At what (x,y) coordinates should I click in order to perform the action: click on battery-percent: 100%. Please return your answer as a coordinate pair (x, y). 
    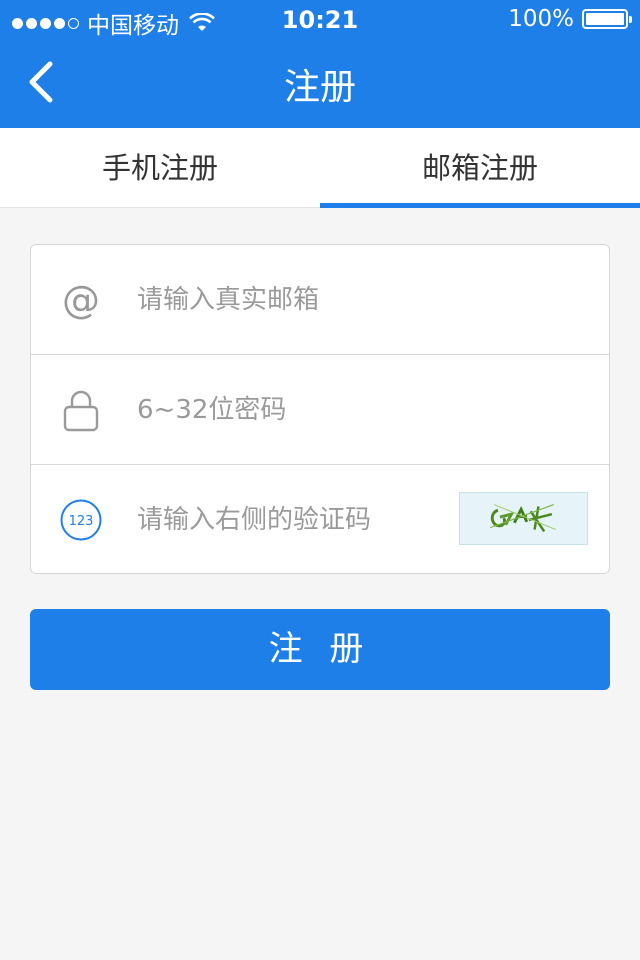
    Looking at the image, I should click on (541, 19).